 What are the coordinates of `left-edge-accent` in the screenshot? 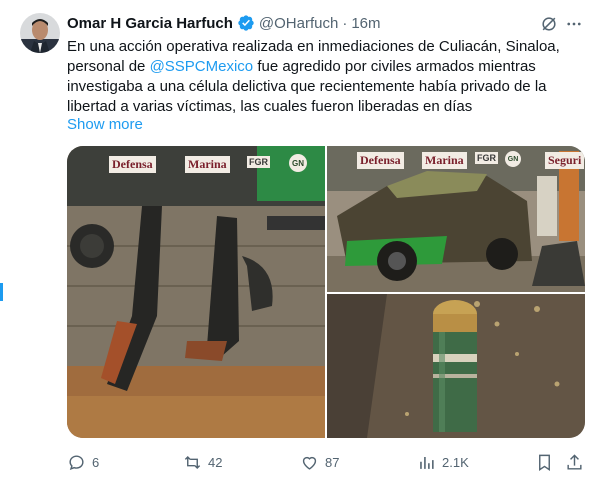 It's located at (1, 292).